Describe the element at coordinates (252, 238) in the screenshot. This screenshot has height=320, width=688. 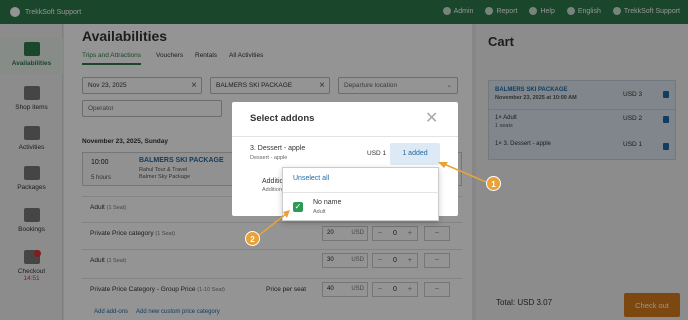
I see `callout-badge-2: 2` at that location.